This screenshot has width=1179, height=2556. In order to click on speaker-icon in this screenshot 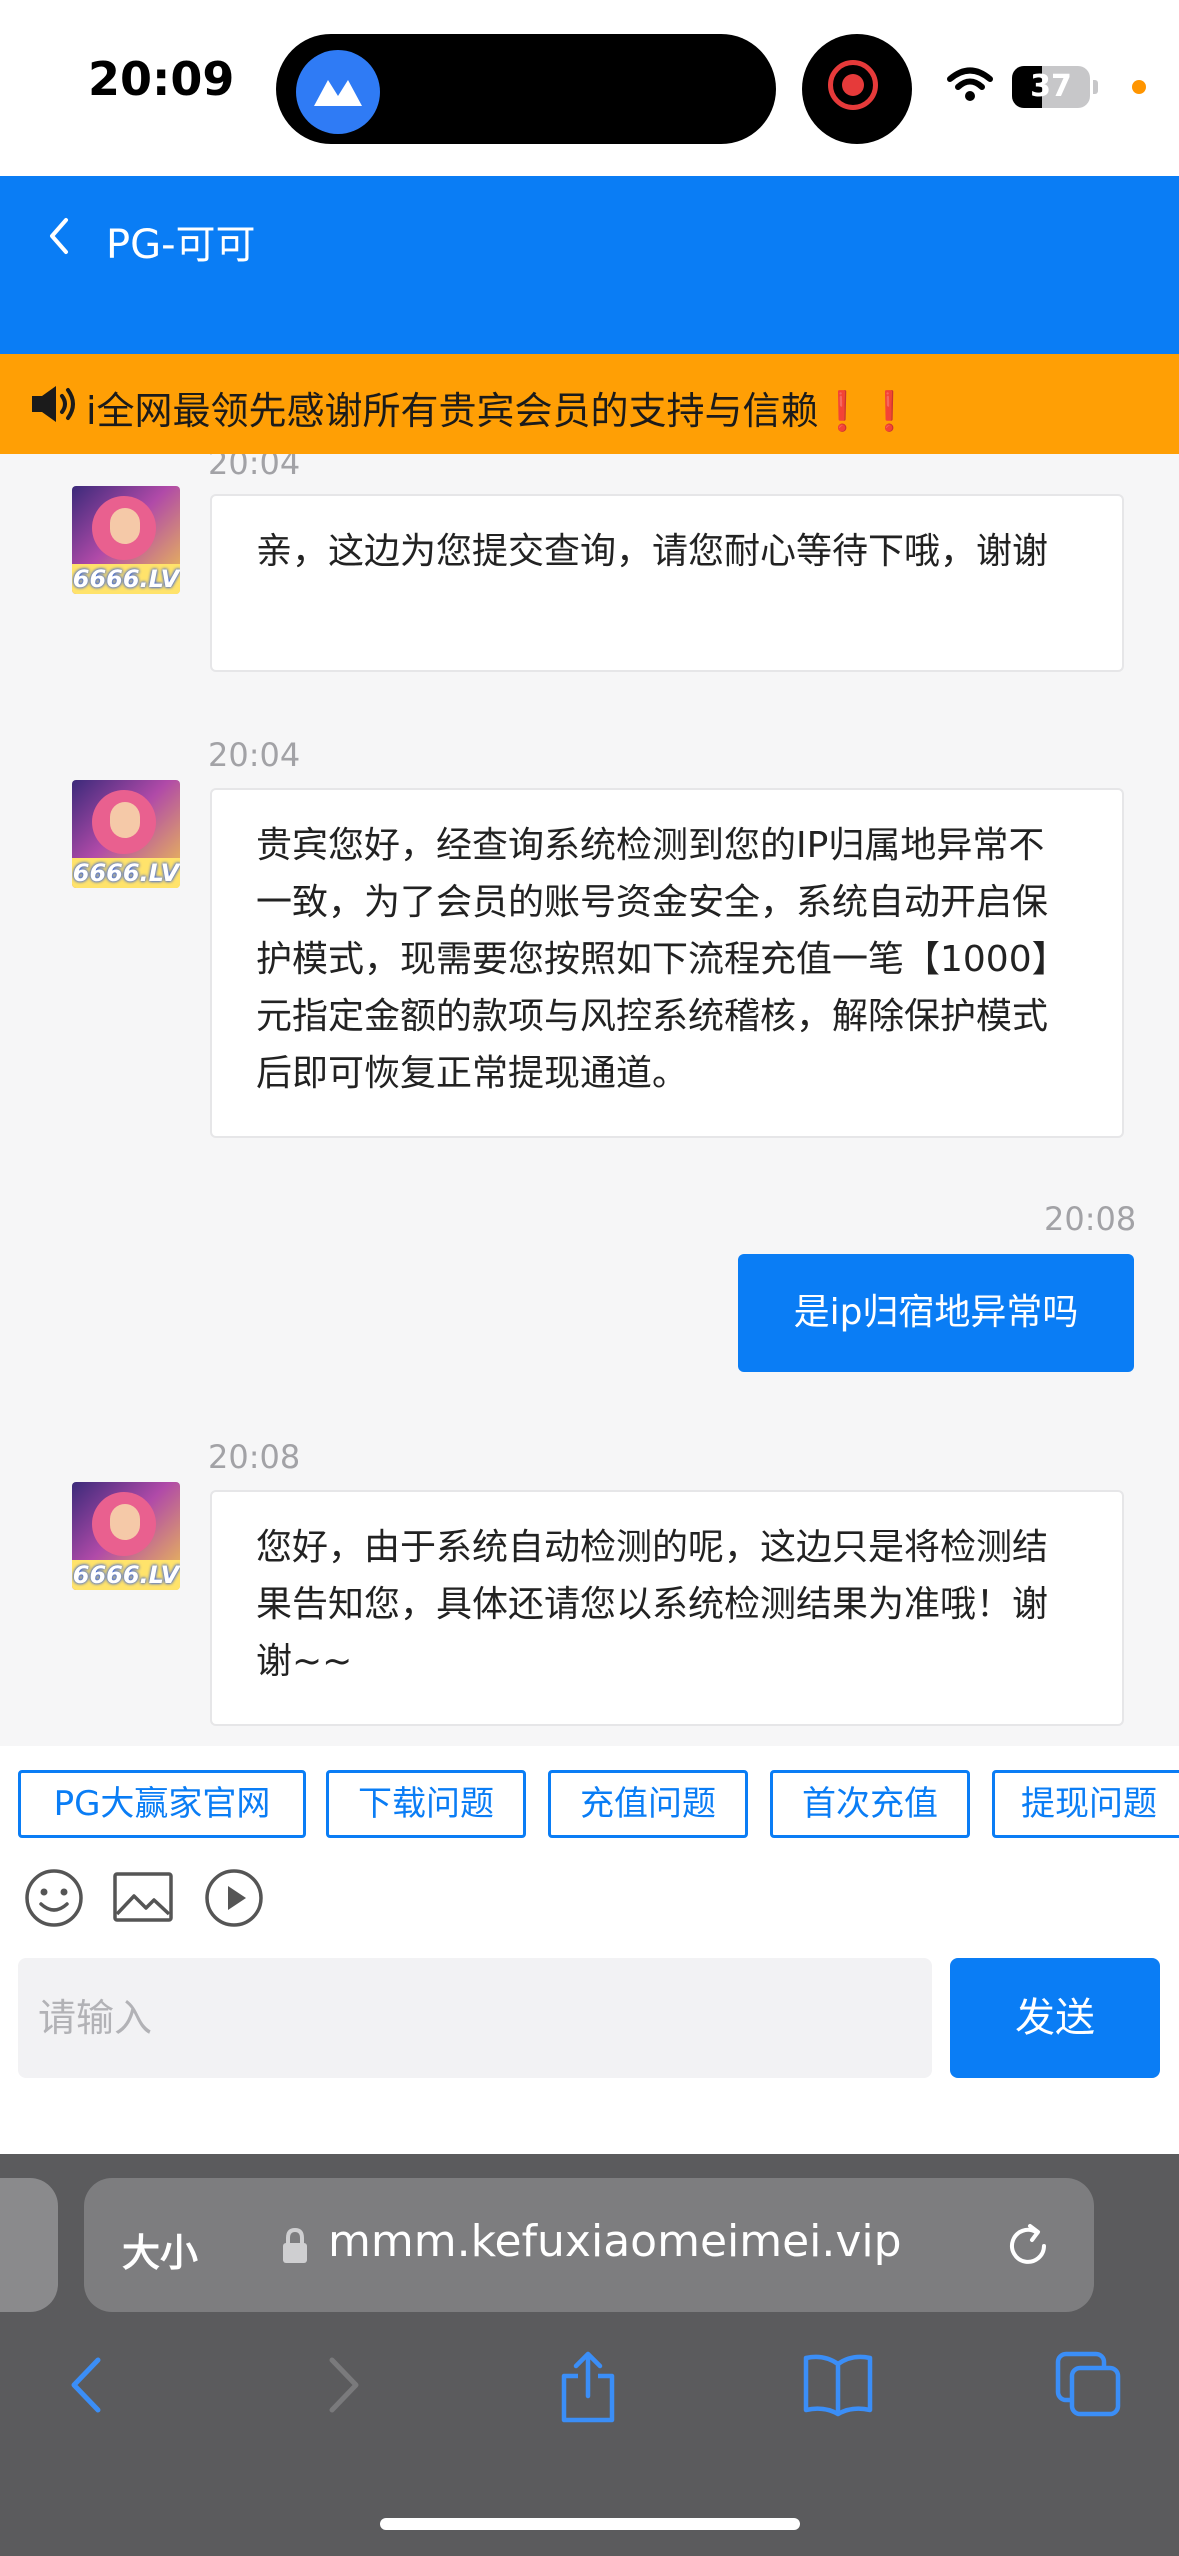, I will do `click(54, 406)`.